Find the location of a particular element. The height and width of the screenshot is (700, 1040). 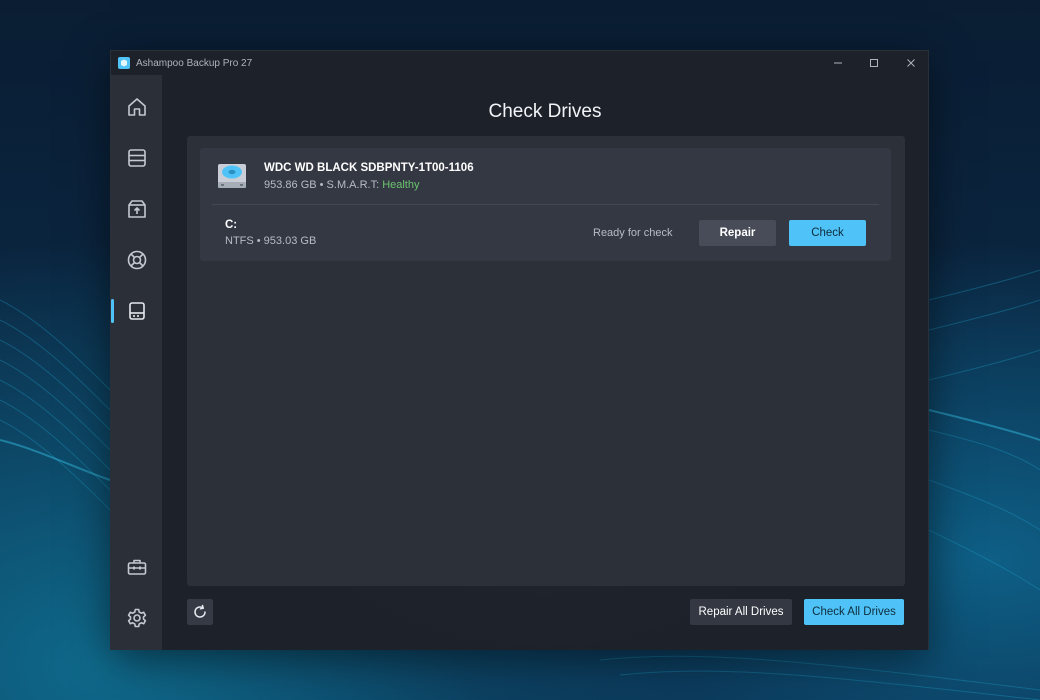

home-icon is located at coordinates (136, 107).